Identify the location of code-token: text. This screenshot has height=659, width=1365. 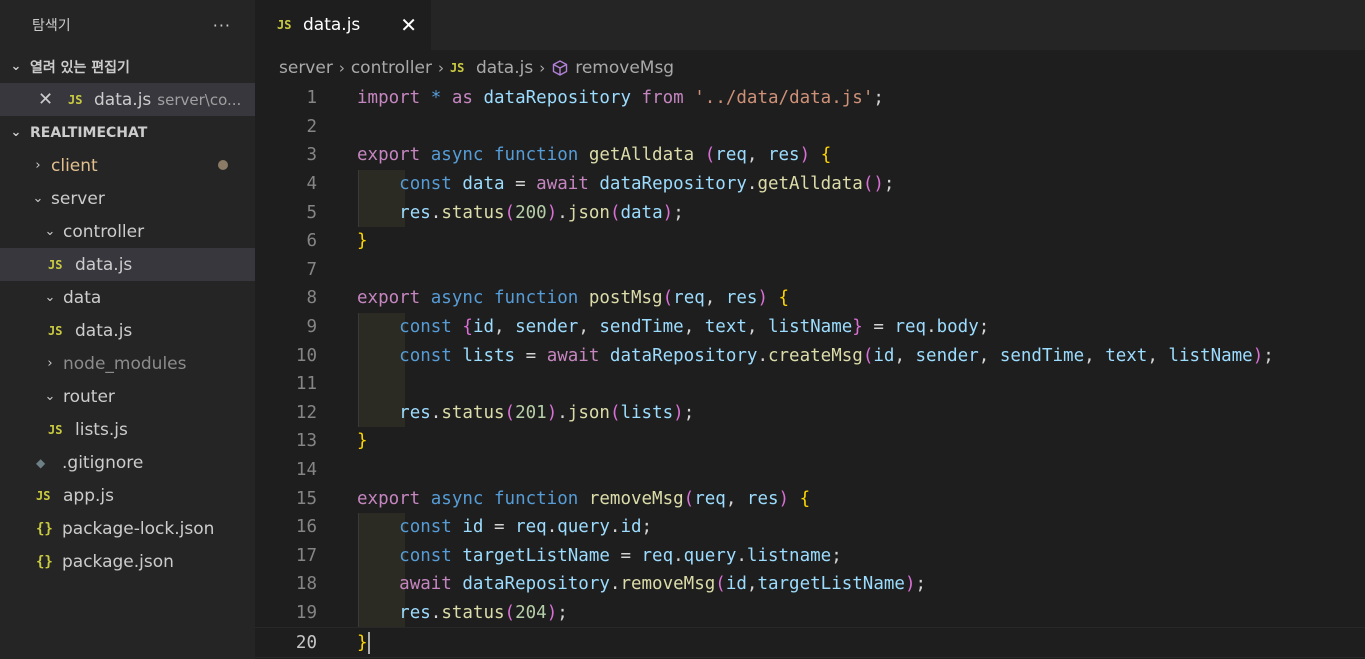
(1126, 355).